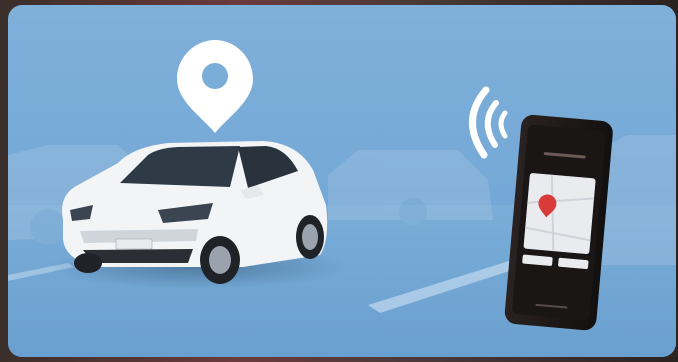  I want to click on map-pin-icon, so click(215, 86).